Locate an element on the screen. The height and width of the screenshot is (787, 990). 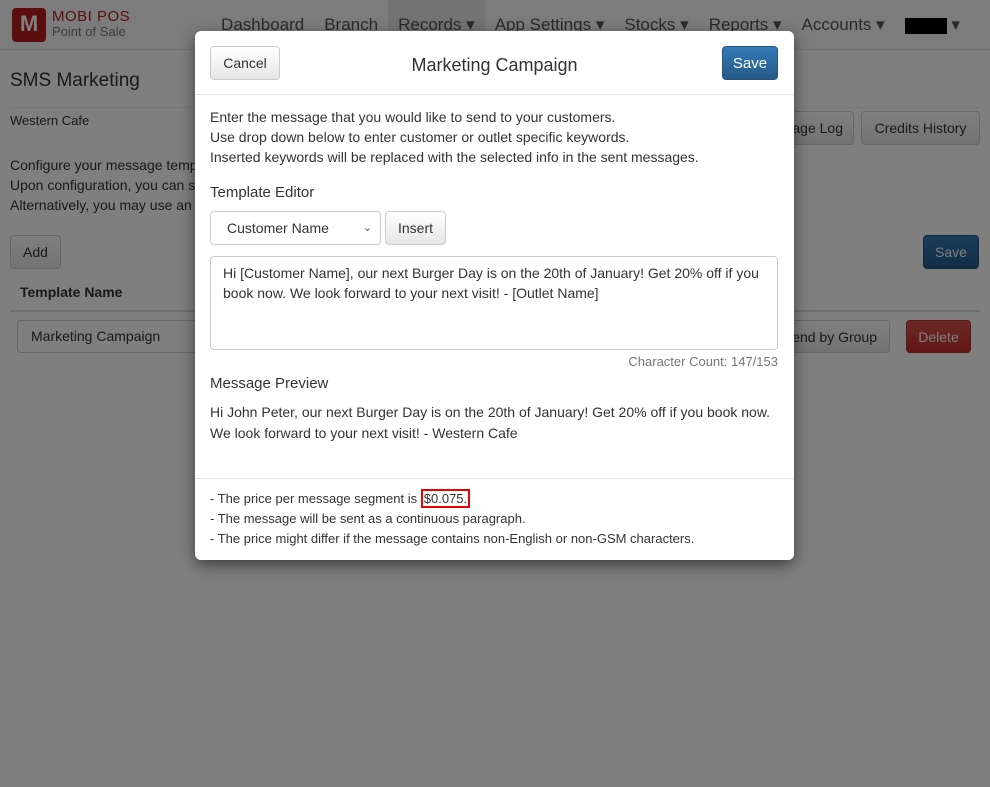
template-editor-label: Template Editor is located at coordinates (262, 192).